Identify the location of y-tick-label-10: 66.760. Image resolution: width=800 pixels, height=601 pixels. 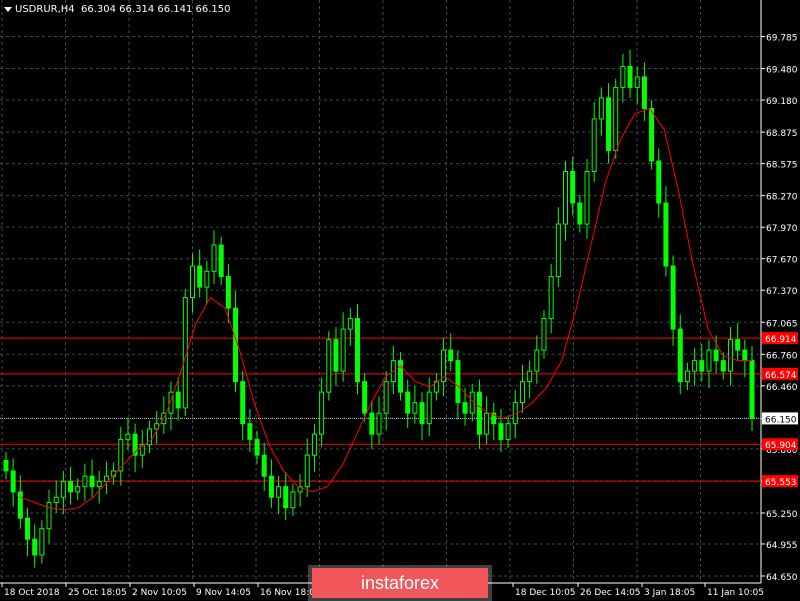
(782, 356).